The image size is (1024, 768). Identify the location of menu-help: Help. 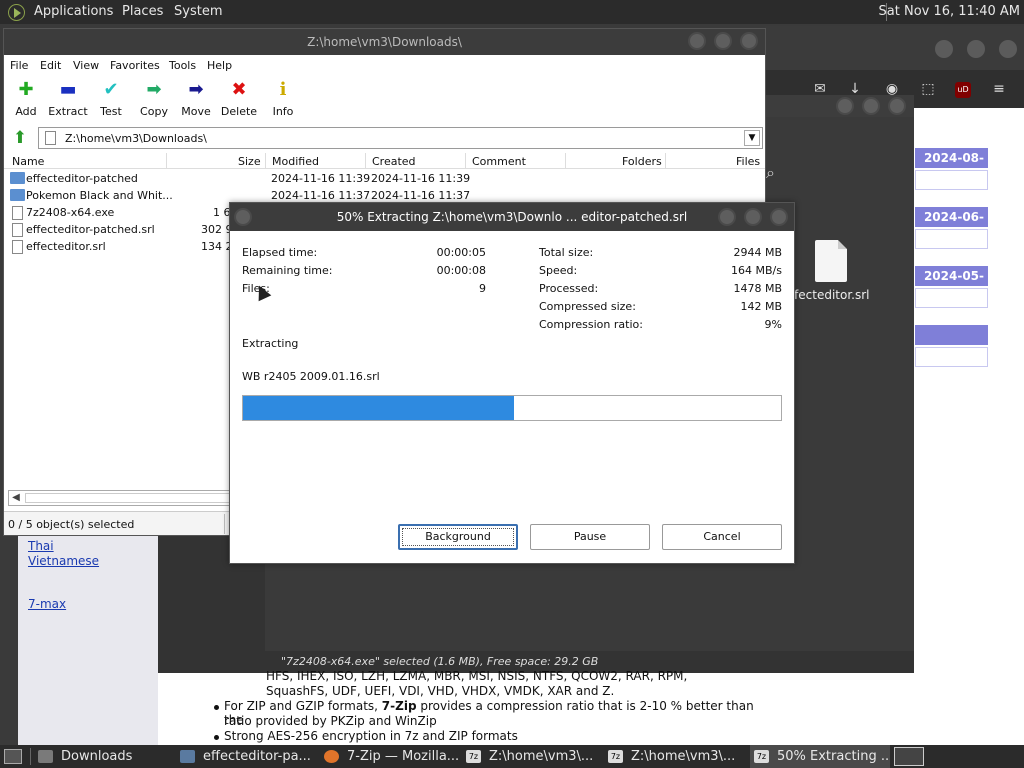
(219, 65).